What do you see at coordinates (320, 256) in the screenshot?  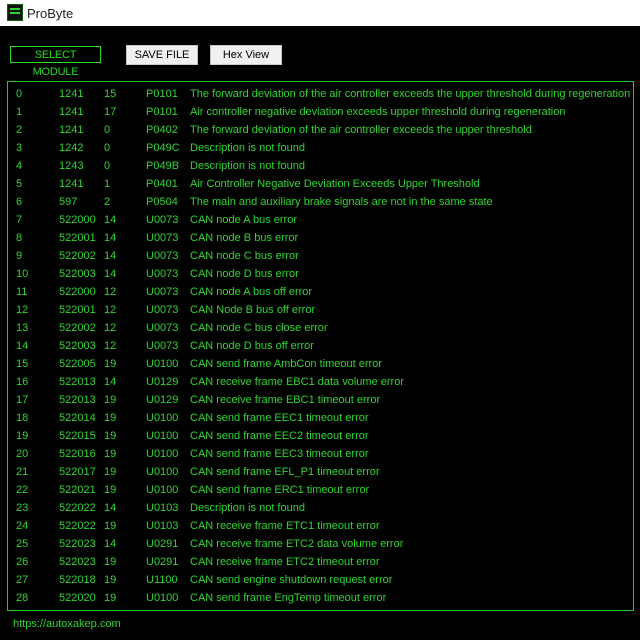 I see `list-item: 9 522002 14 U0073 CAN node C bus error` at bounding box center [320, 256].